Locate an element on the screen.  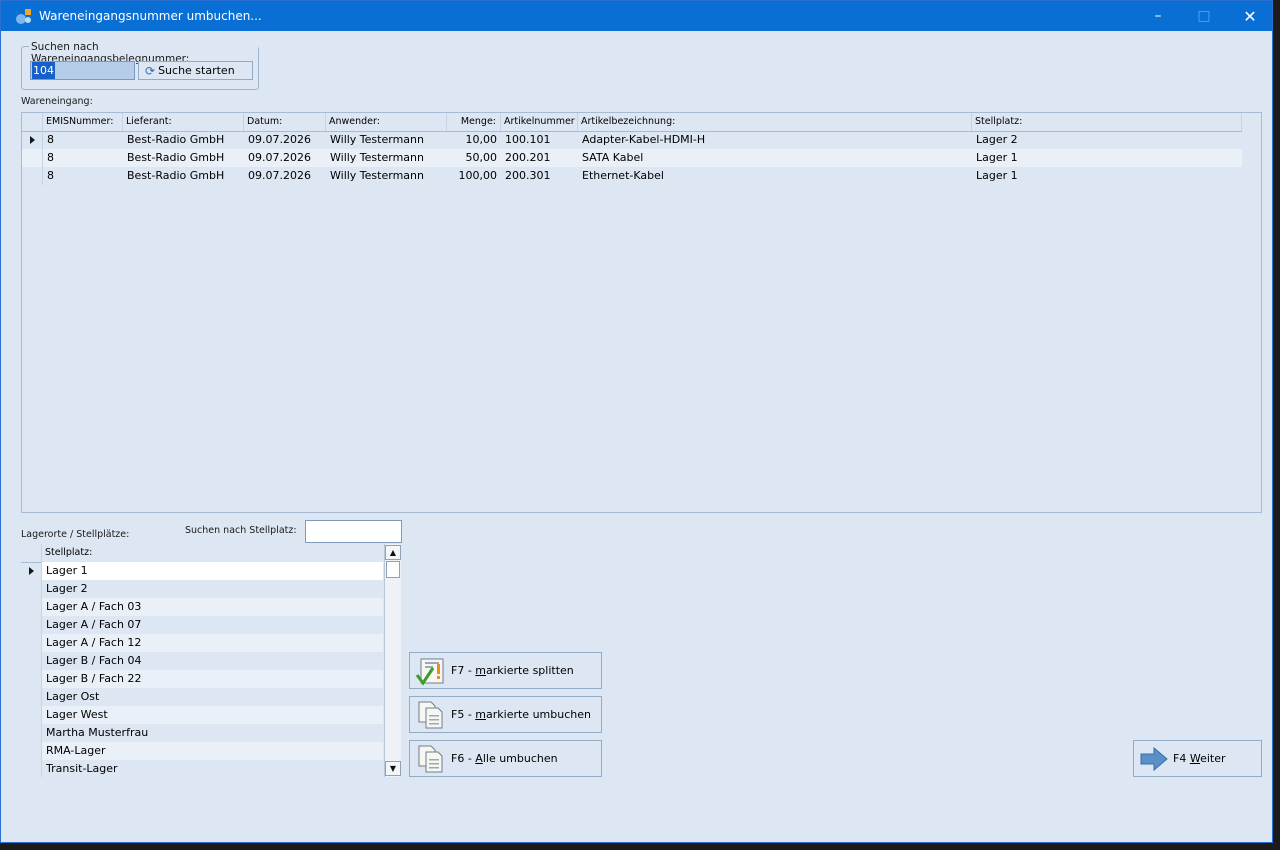
list-item: Lager 2 is located at coordinates (202, 589).